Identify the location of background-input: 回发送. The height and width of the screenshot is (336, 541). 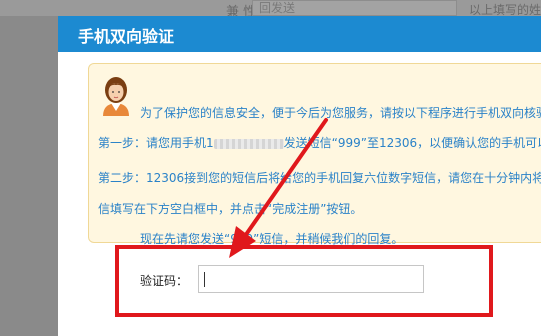
(354, 8).